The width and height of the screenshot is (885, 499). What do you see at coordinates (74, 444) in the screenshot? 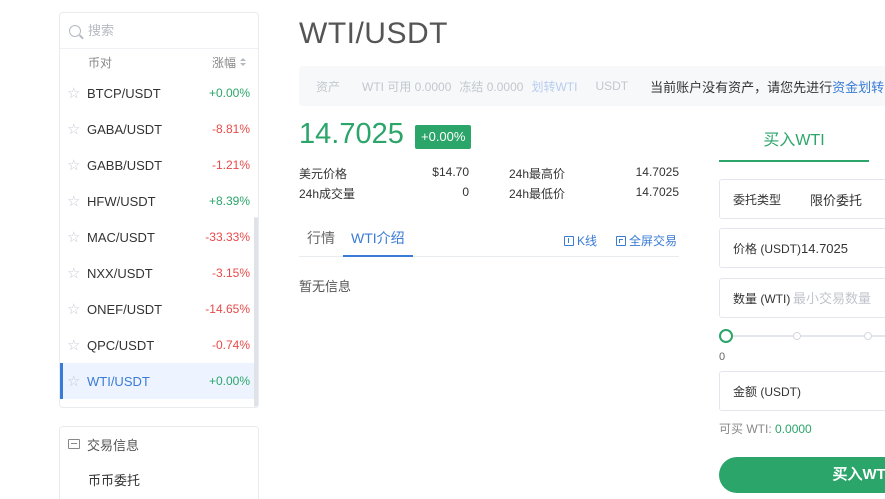
I see `document-icon` at bounding box center [74, 444].